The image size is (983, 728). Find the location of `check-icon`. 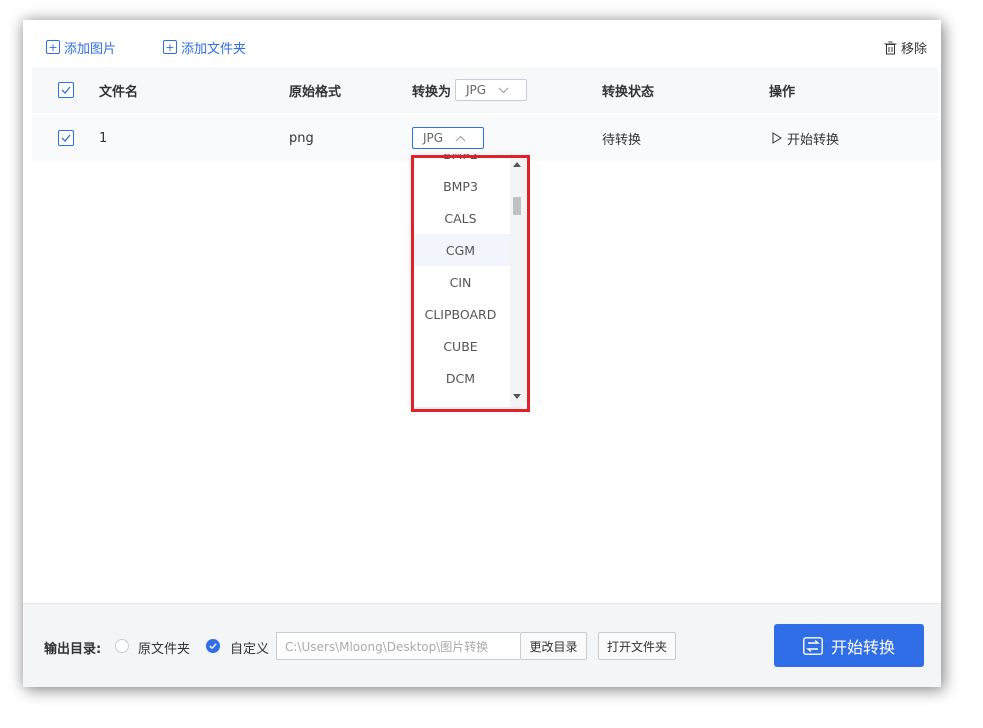

check-icon is located at coordinates (213, 646).